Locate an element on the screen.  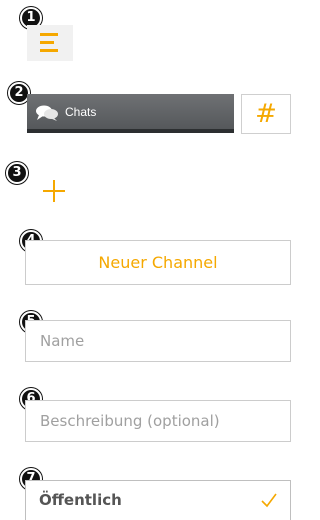
description-field-container is located at coordinates (158, 421).